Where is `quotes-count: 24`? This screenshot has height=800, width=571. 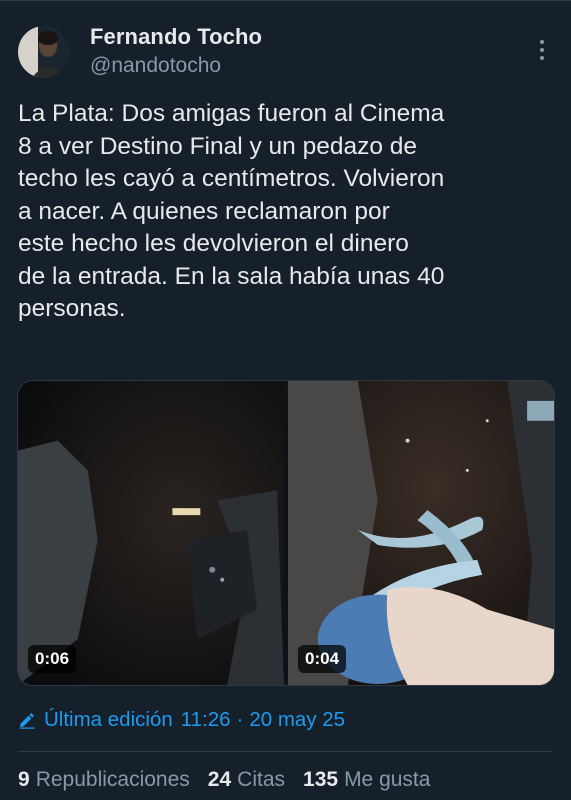
quotes-count: 24 is located at coordinates (219, 779).